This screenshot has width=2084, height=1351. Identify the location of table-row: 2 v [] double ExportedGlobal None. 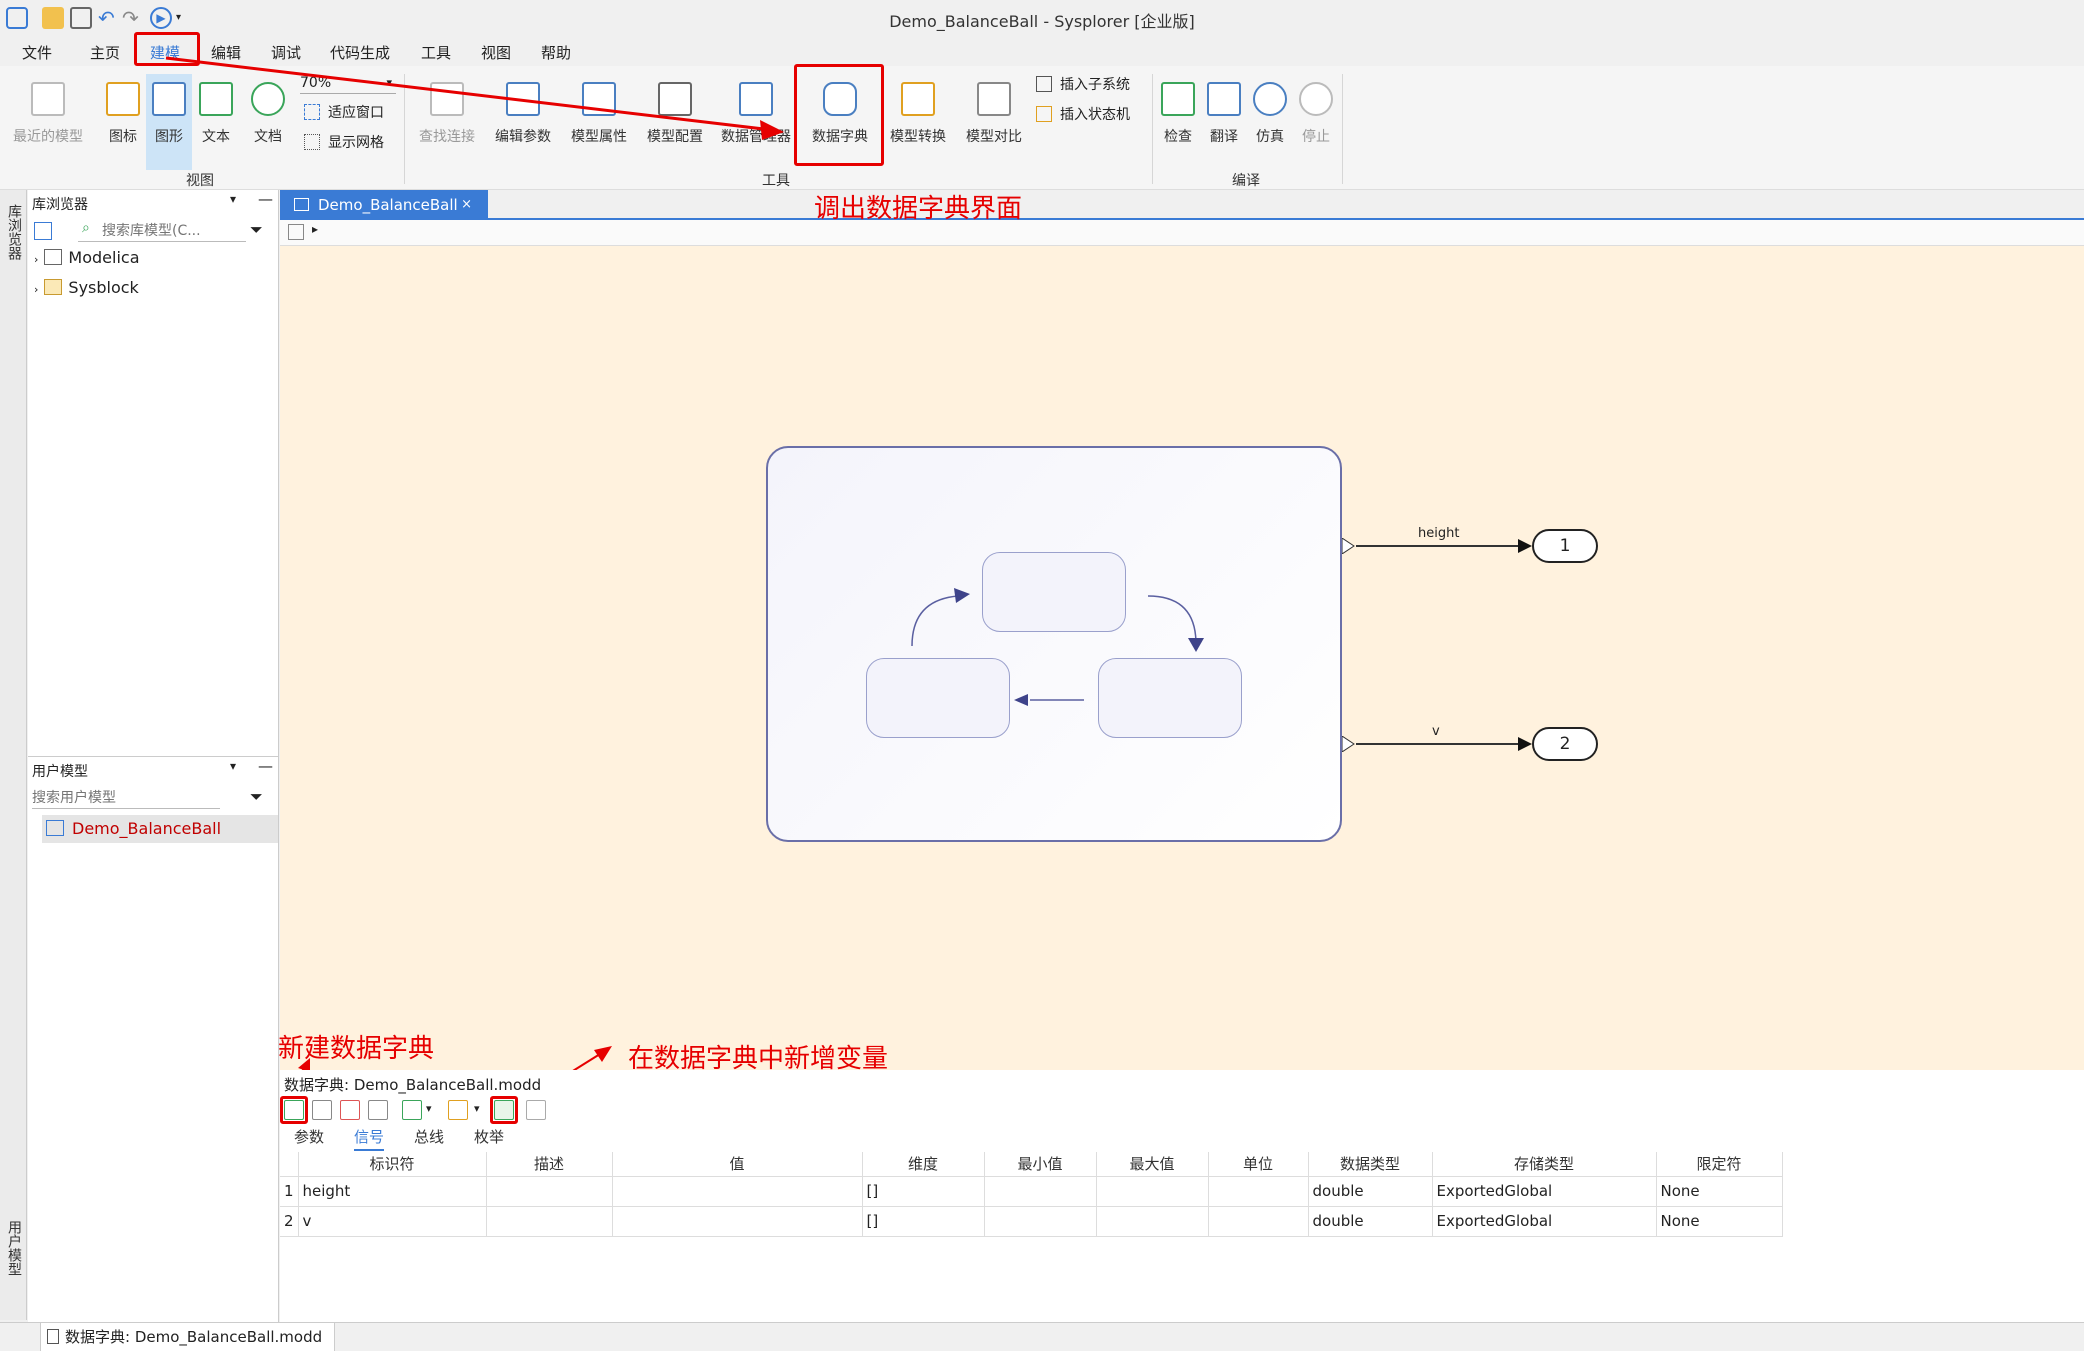
(1031, 1221).